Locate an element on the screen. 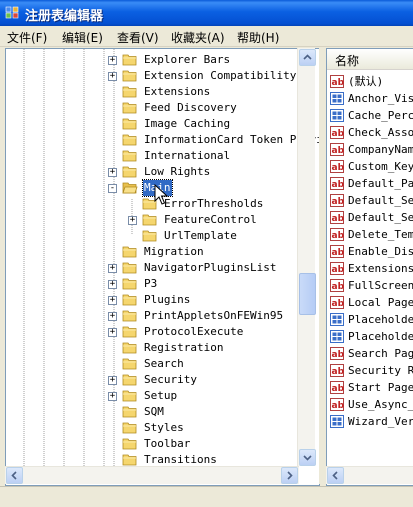 The width and height of the screenshot is (413, 507). registry-editor-icon is located at coordinates (12, 12).